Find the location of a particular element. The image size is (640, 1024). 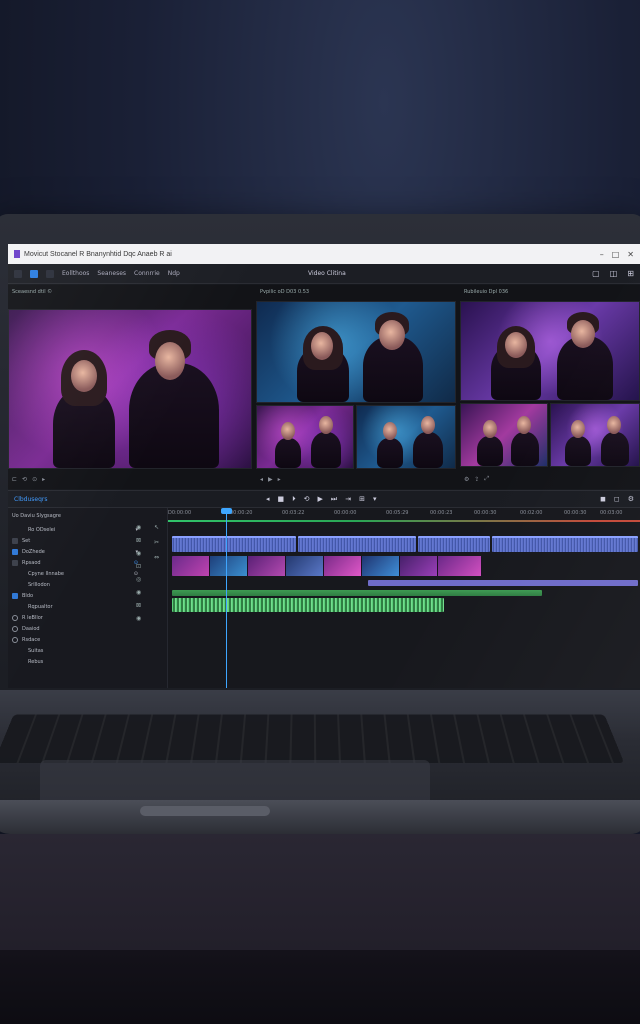

maximize-icon: □ is located at coordinates (616, 254).